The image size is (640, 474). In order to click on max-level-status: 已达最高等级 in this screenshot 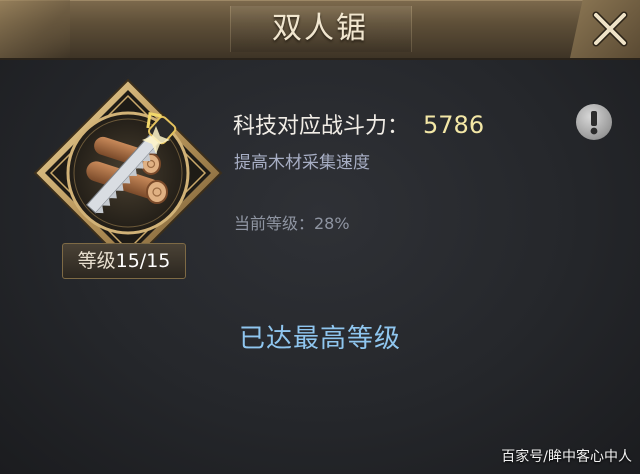, I will do `click(320, 336)`.